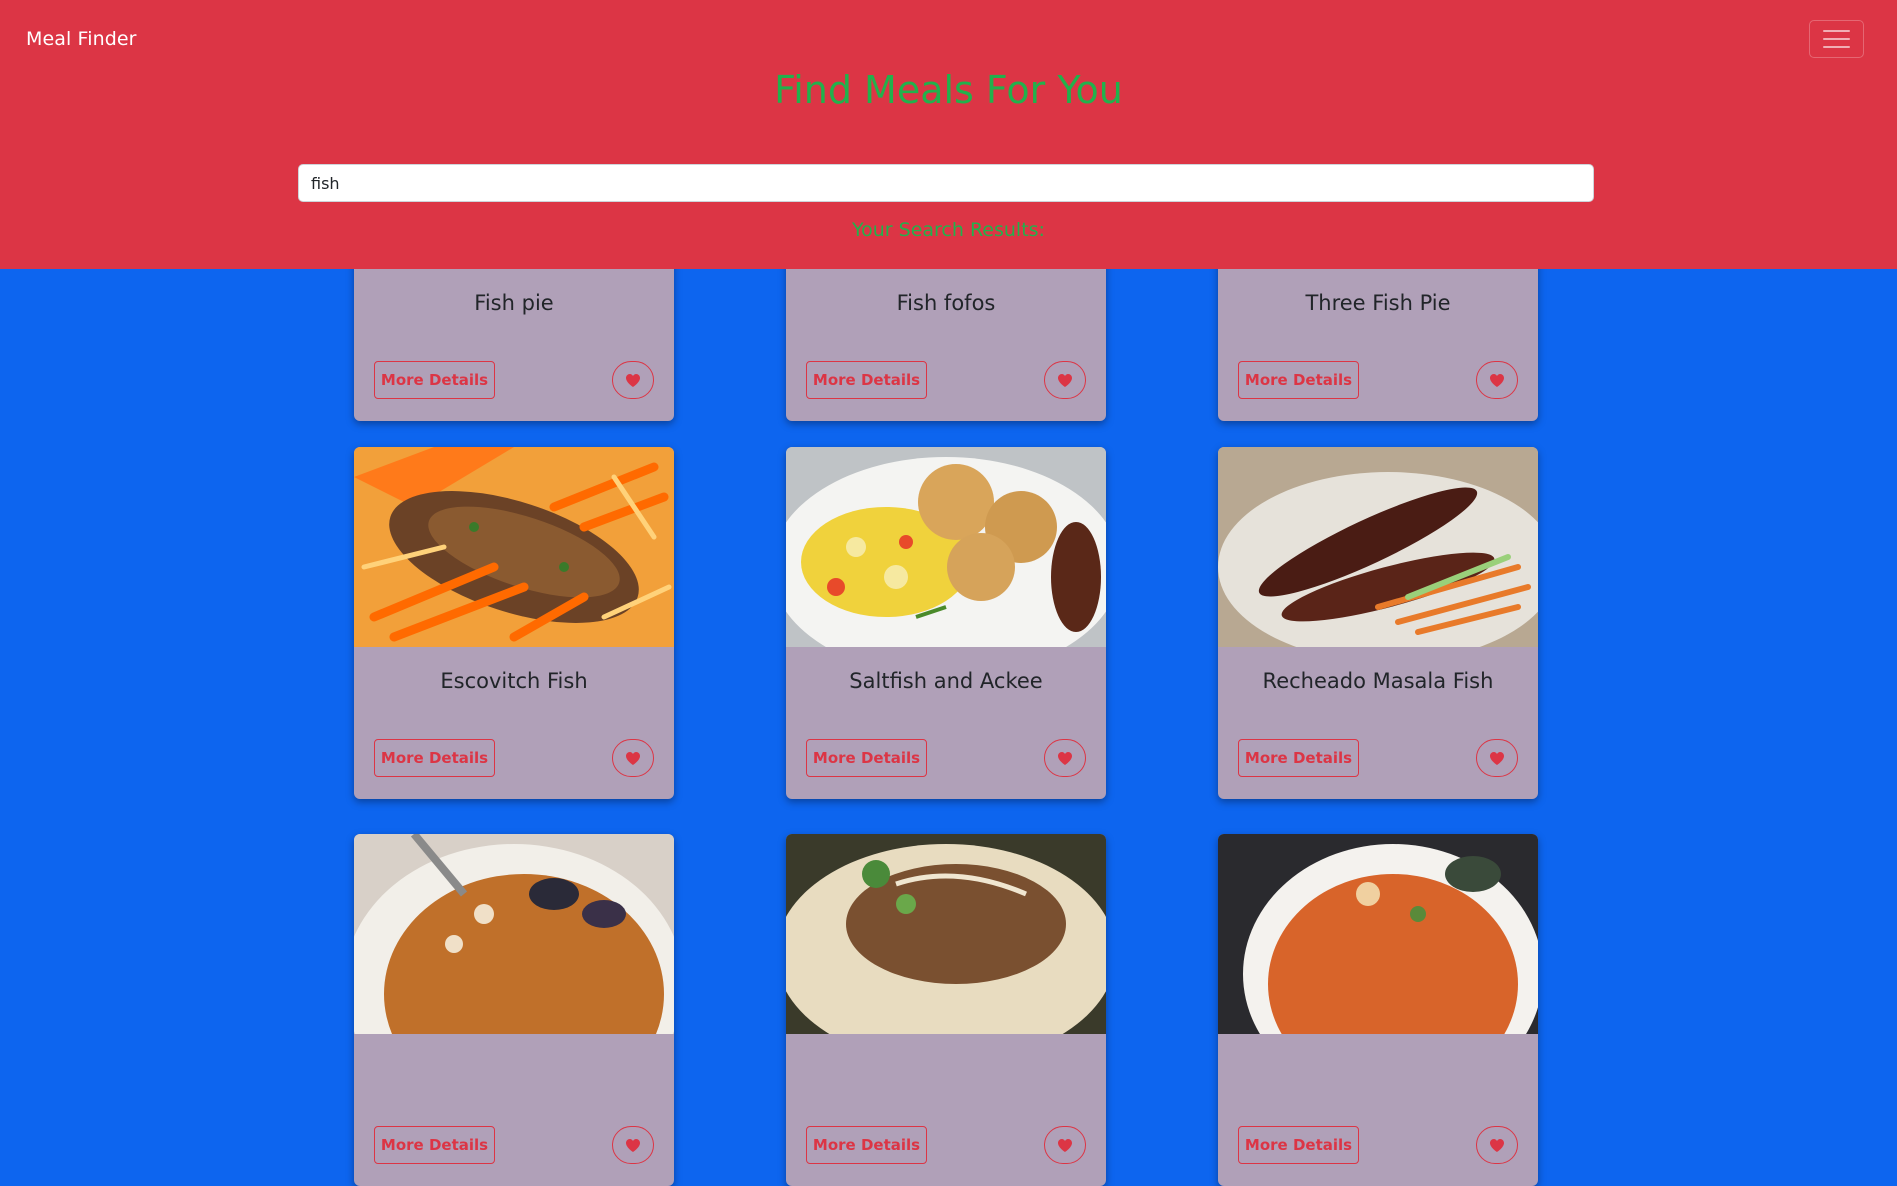 Image resolution: width=1897 pixels, height=1186 pixels. Describe the element at coordinates (81, 39) in the screenshot. I see `brand-logo: Meal Finder` at that location.